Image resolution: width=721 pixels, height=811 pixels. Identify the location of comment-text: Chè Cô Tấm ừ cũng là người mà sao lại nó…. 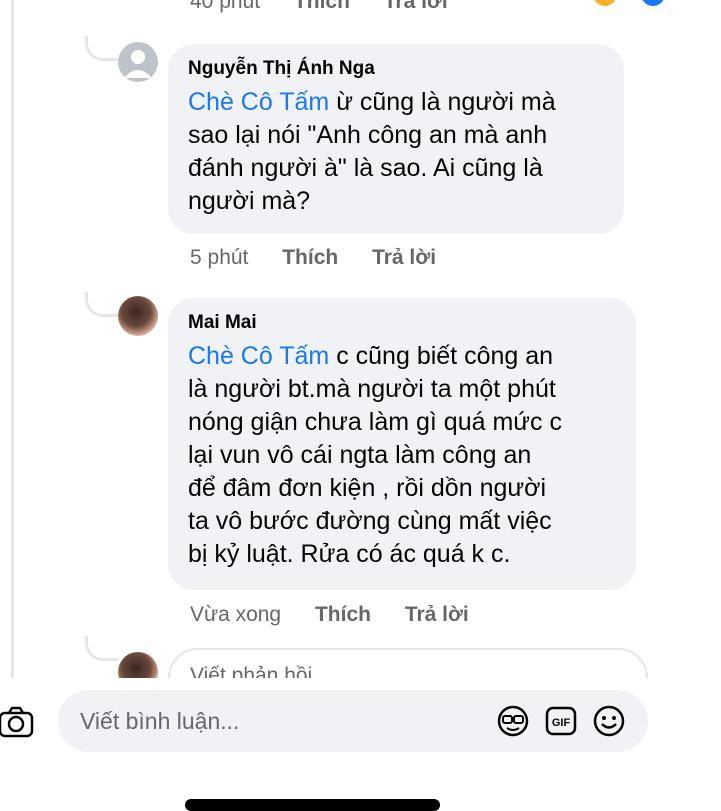
(395, 152).